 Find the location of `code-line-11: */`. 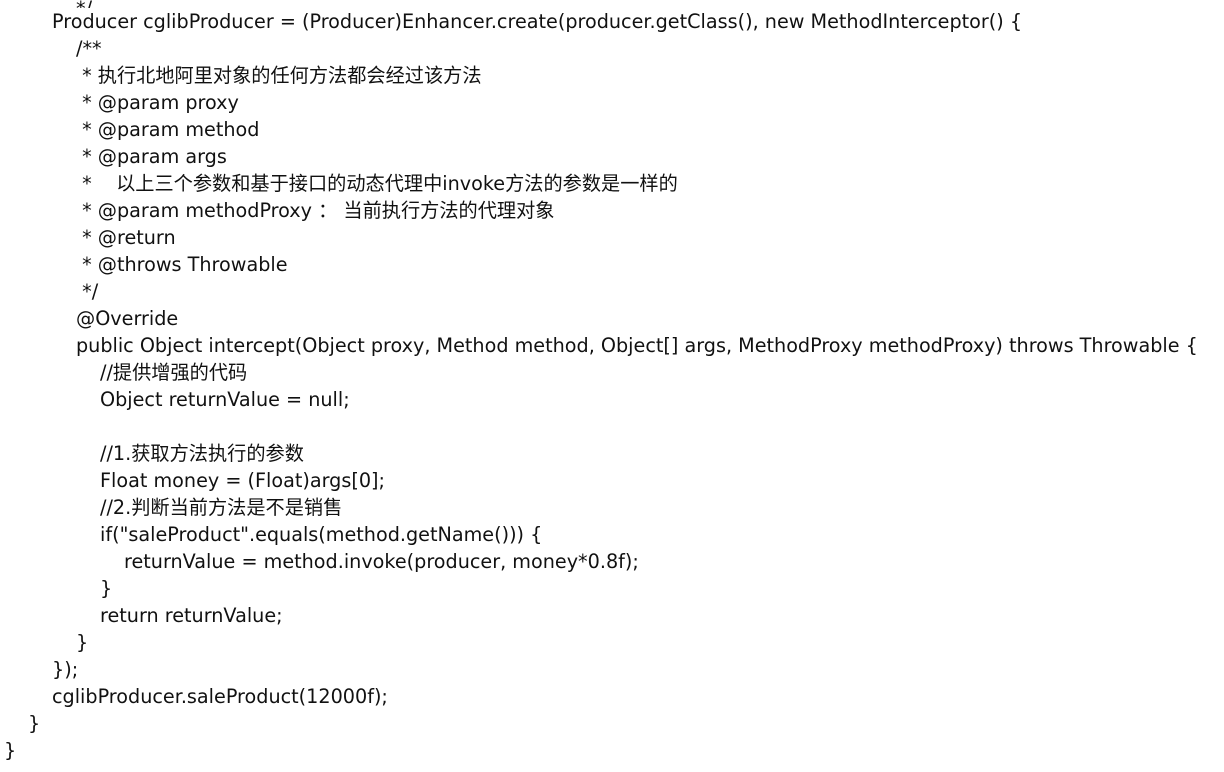

code-line-11: */ is located at coordinates (87, 291).